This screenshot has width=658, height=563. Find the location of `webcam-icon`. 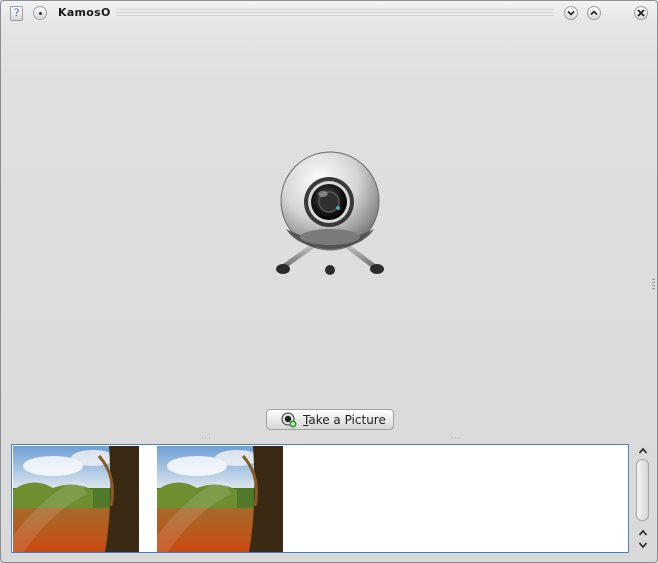

webcam-icon is located at coordinates (330, 213).